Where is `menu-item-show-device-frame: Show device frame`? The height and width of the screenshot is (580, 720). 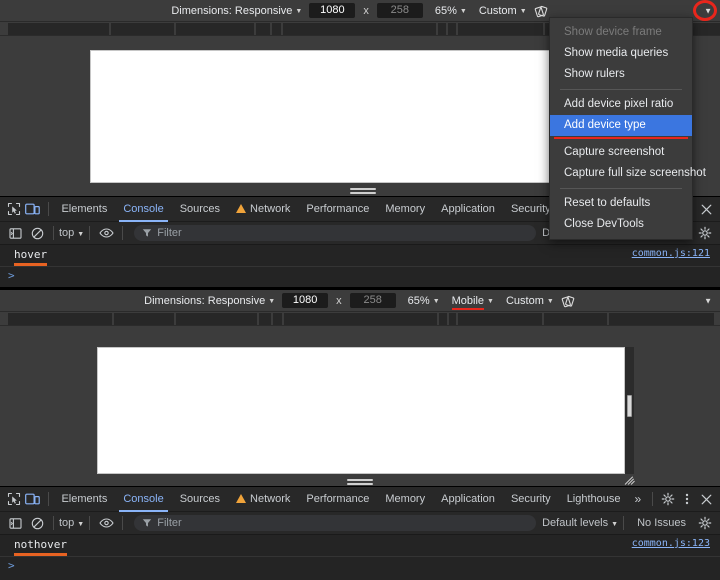 menu-item-show-device-frame: Show device frame is located at coordinates (621, 32).